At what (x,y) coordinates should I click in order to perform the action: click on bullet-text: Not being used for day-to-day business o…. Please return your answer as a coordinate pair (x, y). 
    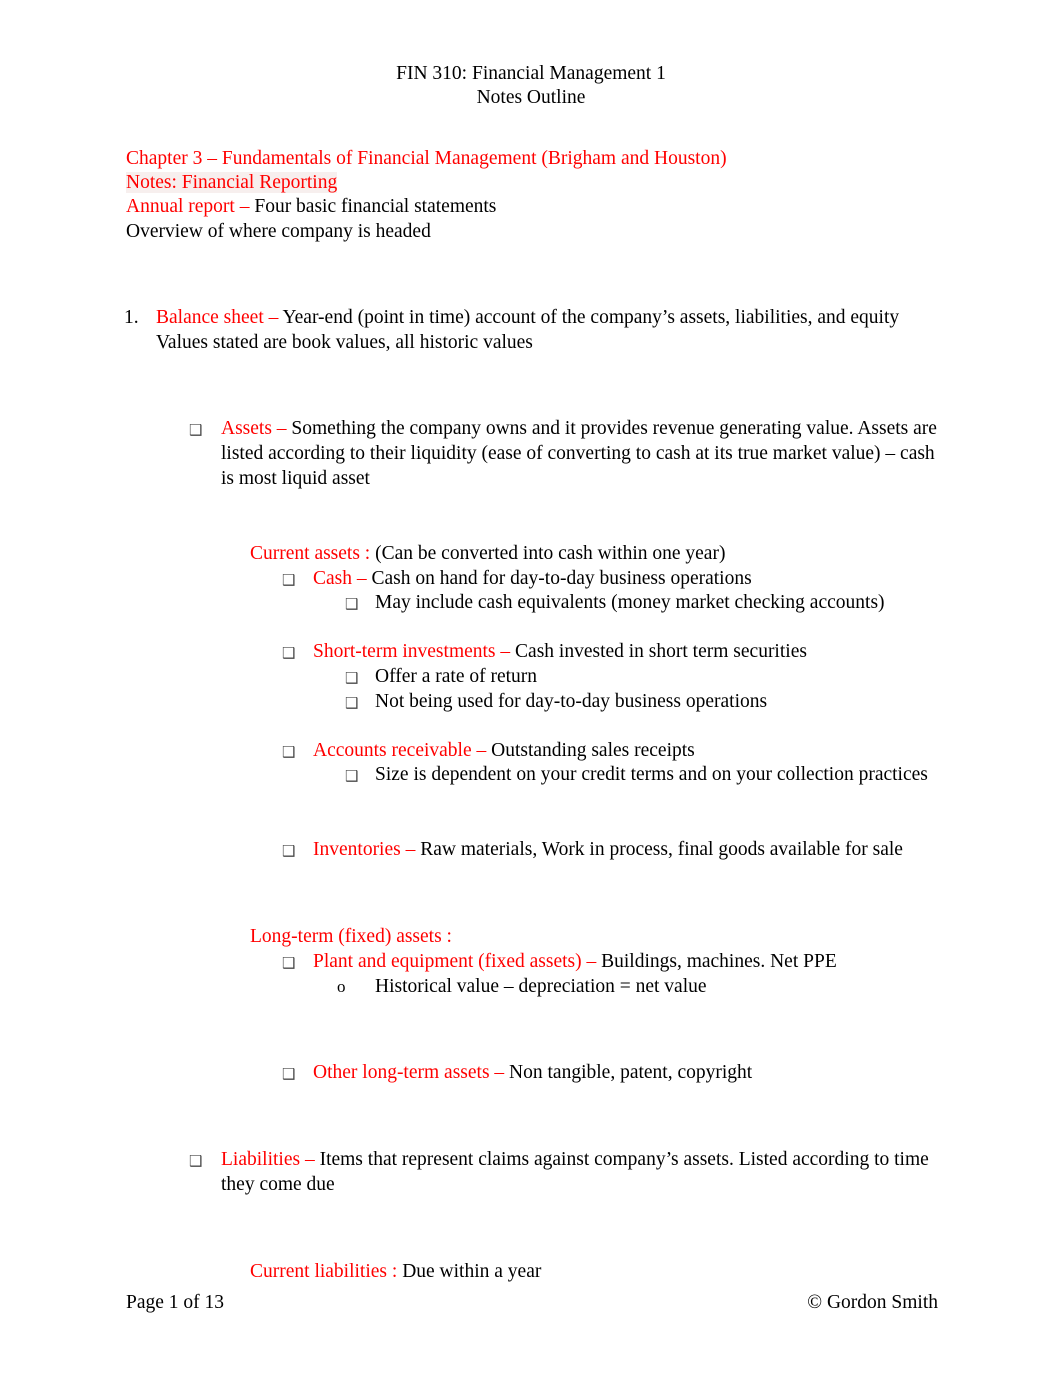
    Looking at the image, I should click on (571, 701).